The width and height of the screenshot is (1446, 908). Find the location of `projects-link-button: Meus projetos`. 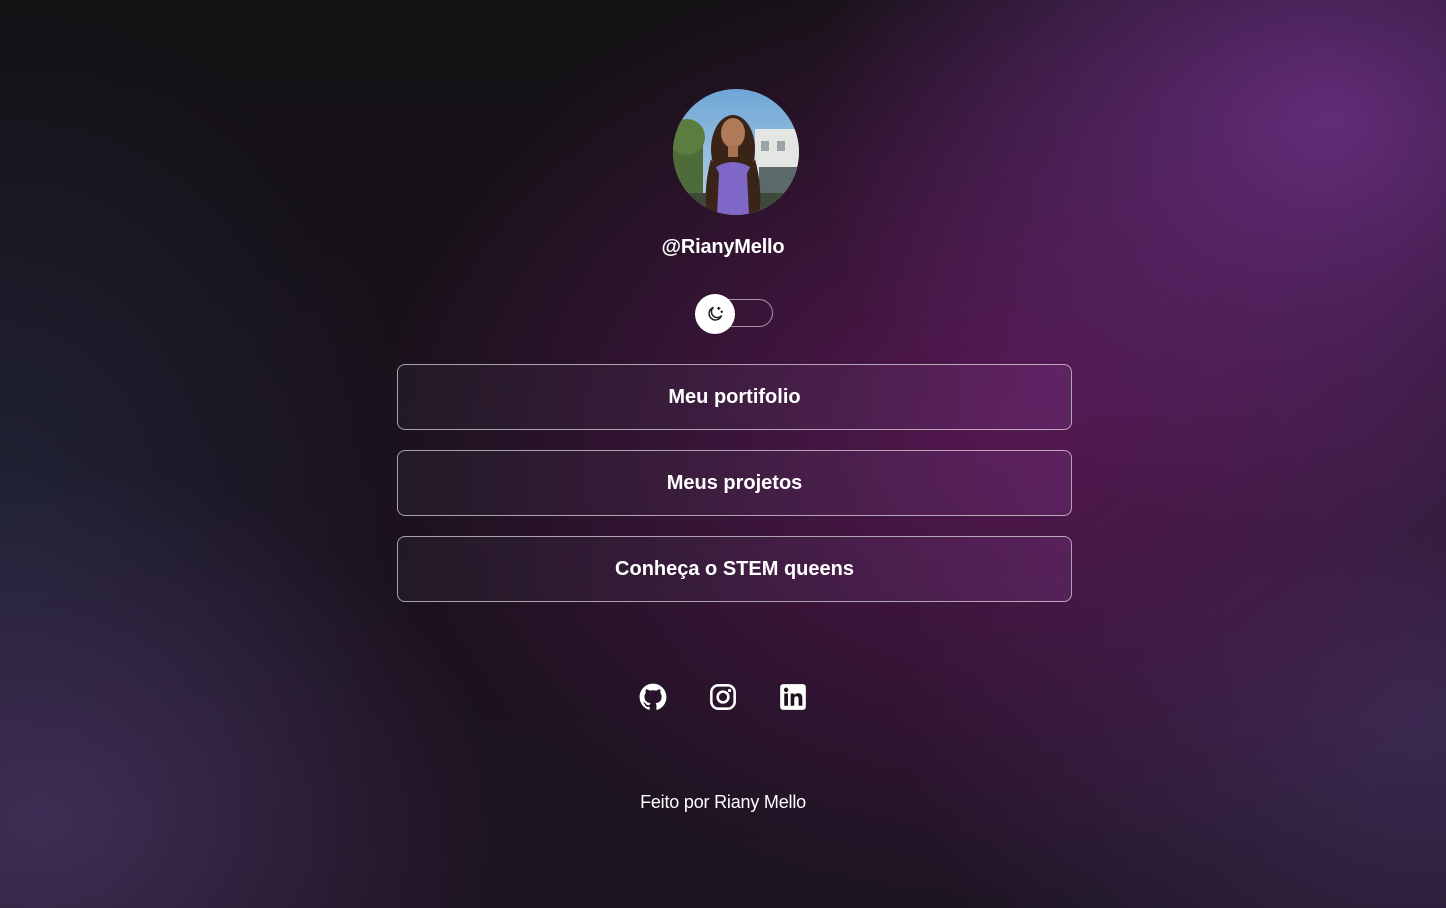

projects-link-button: Meus projetos is located at coordinates (734, 483).